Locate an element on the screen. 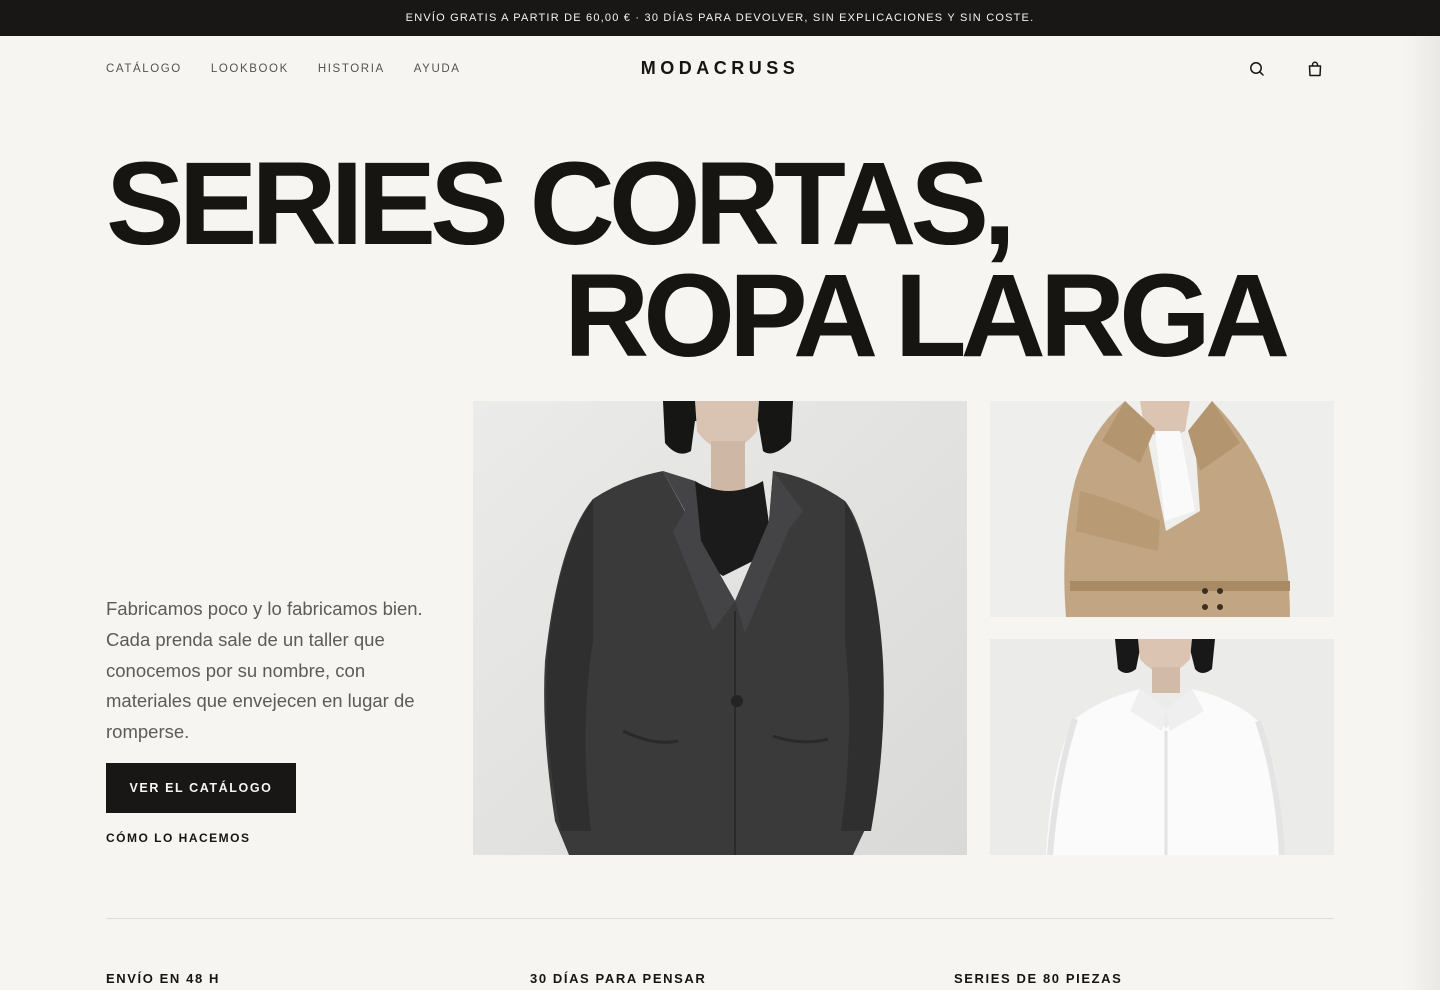 This screenshot has height=990, width=1440. beige-trench-coat-photo is located at coordinates (1162, 509).